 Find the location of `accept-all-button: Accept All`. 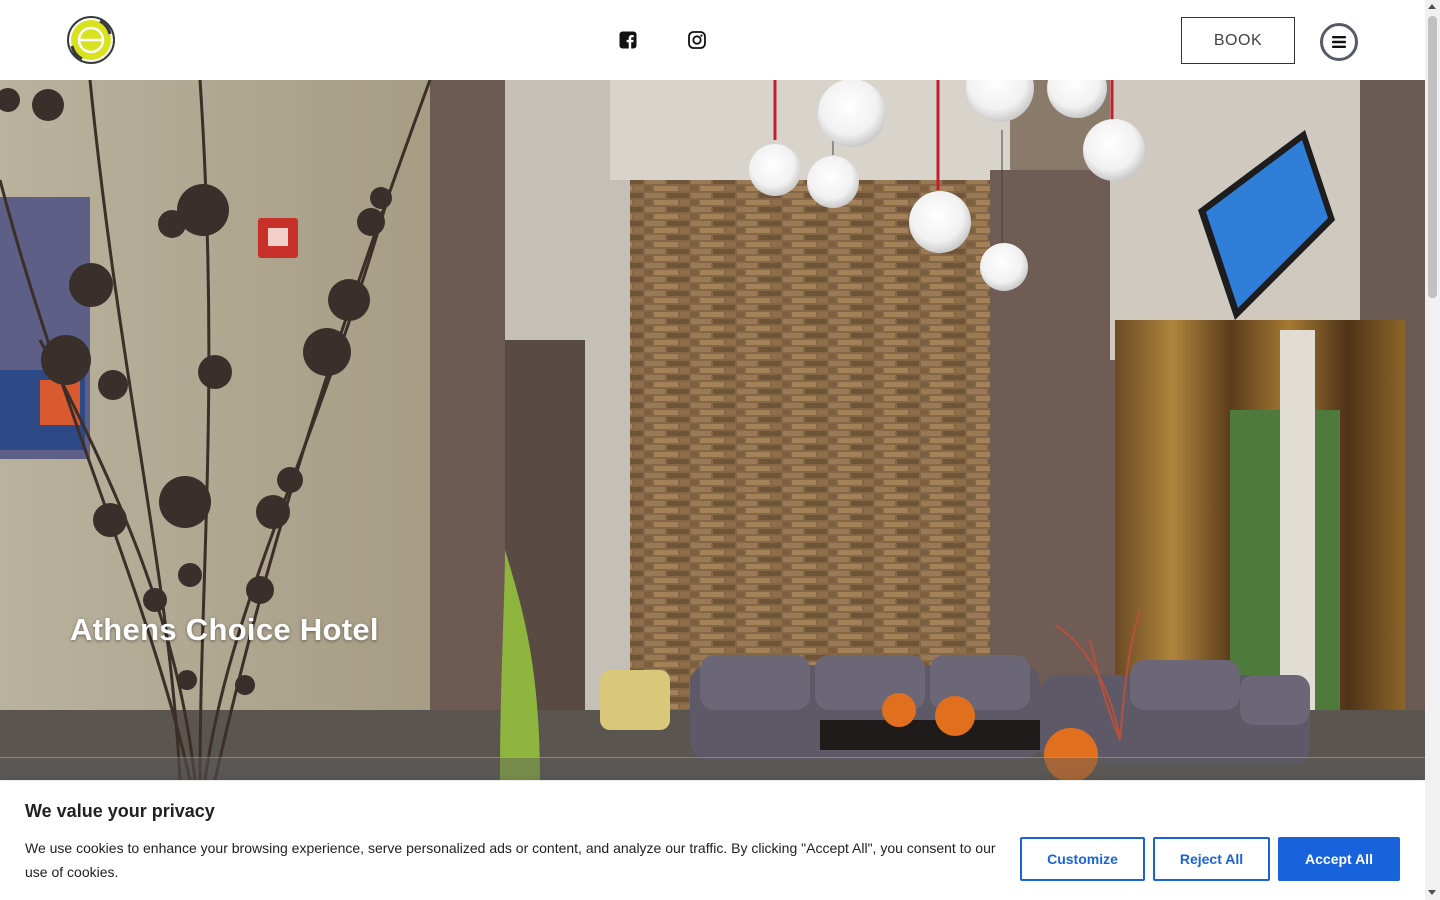

accept-all-button: Accept All is located at coordinates (1339, 859).